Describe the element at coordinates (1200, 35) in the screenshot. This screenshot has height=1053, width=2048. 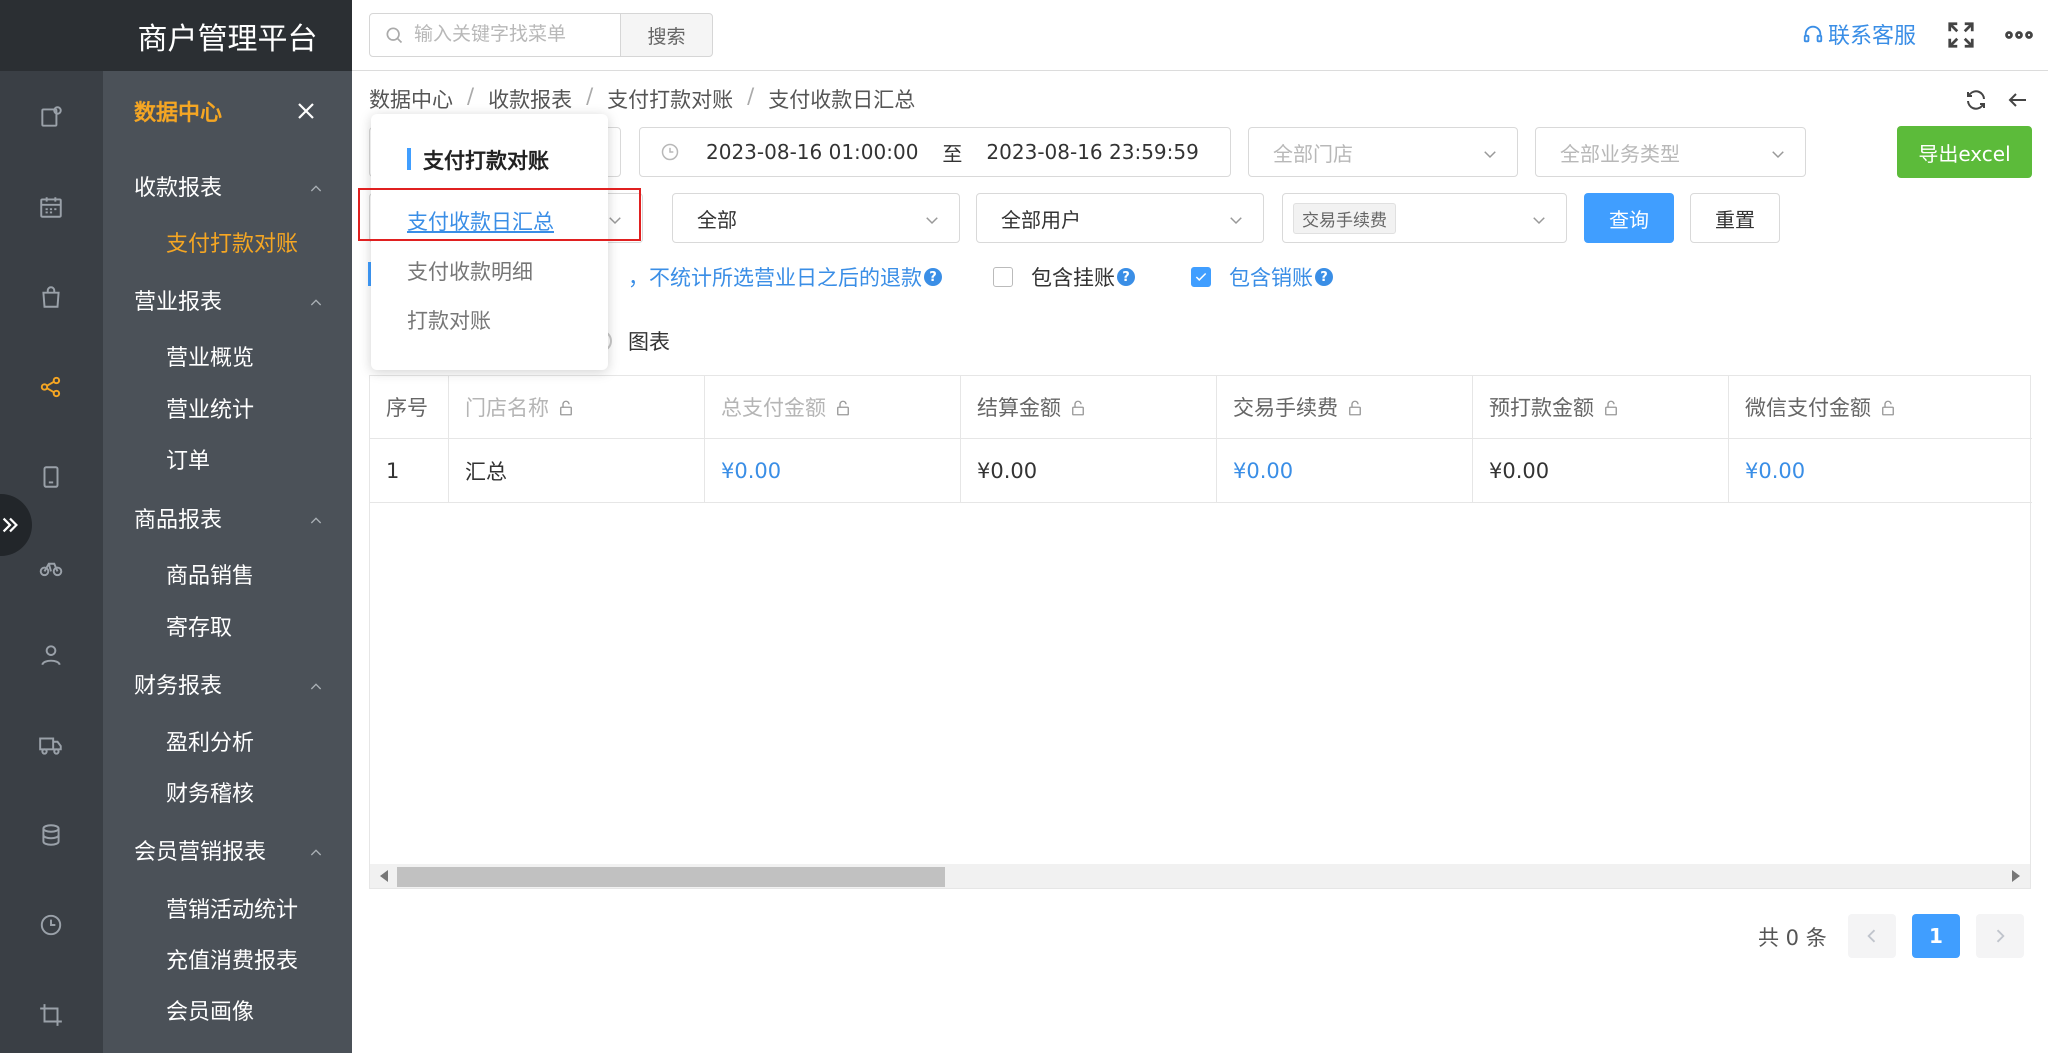
I see `top-header: 搜索 联系客服` at that location.